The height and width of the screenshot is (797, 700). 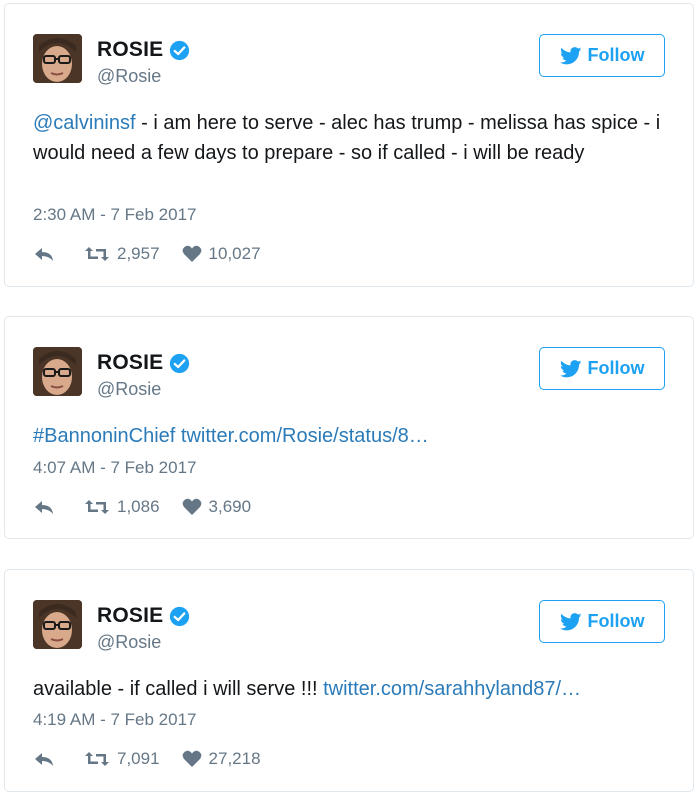 I want to click on mention-link: @calvininsf, so click(x=84, y=123).